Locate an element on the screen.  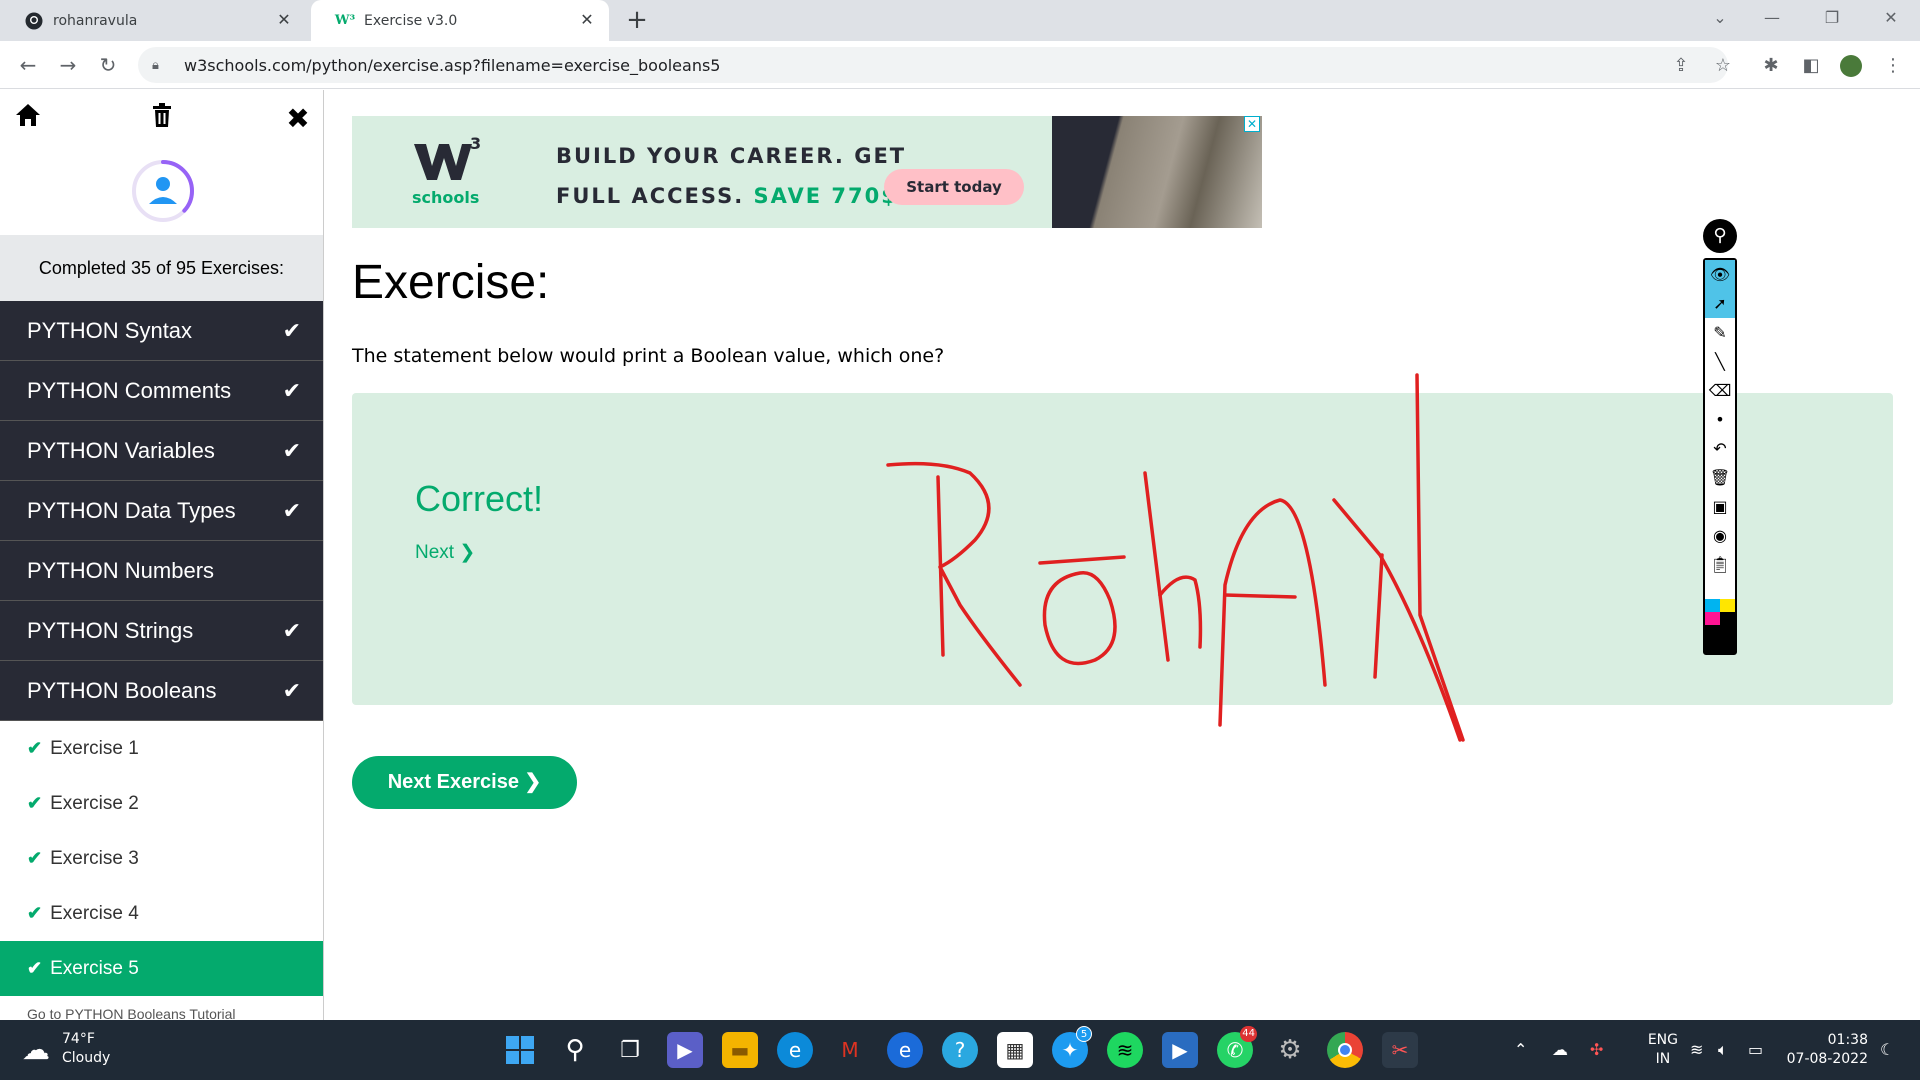
forward-icon: → is located at coordinates (68, 65).